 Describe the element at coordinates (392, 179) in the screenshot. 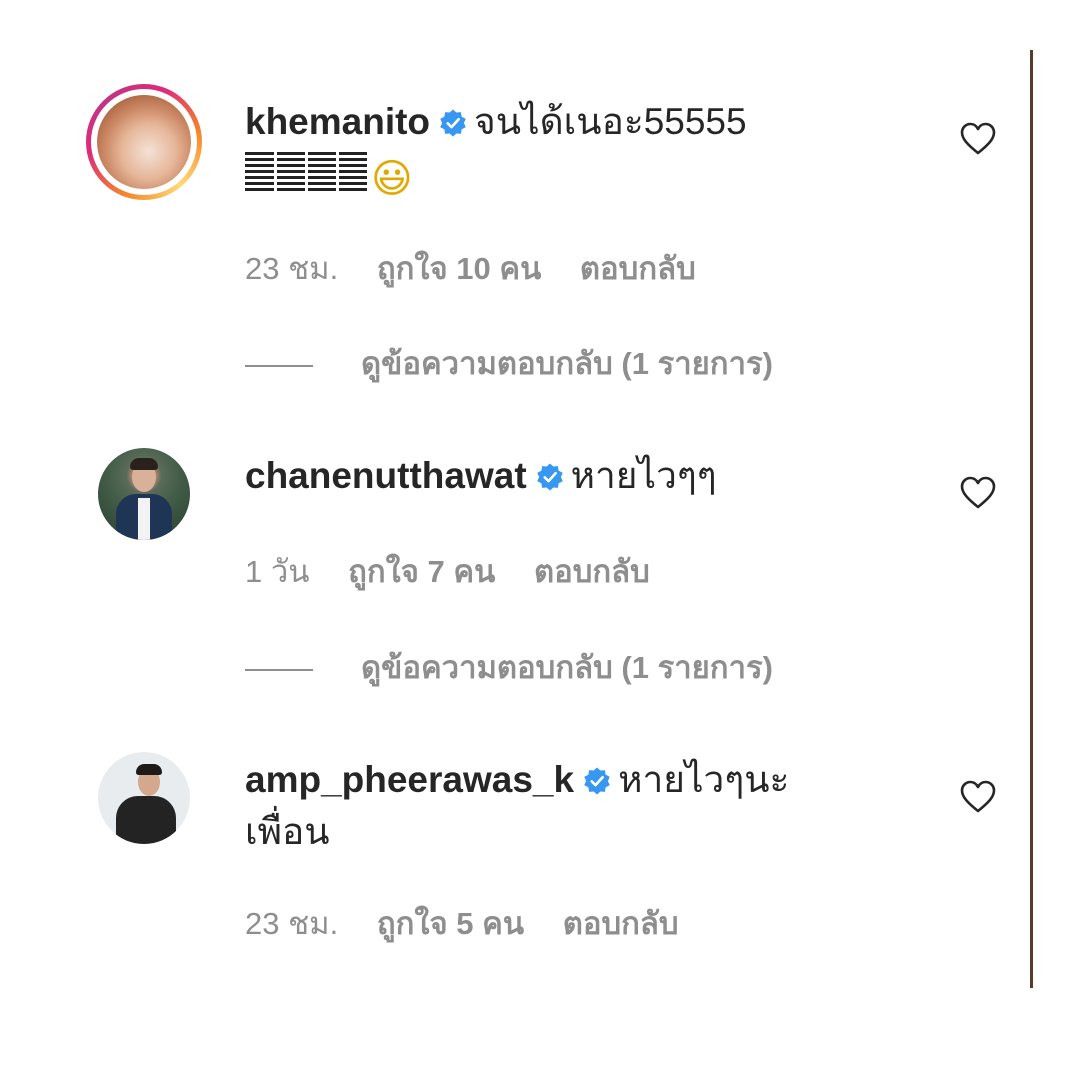

I see `smiley-emoji-icon: 😃` at that location.